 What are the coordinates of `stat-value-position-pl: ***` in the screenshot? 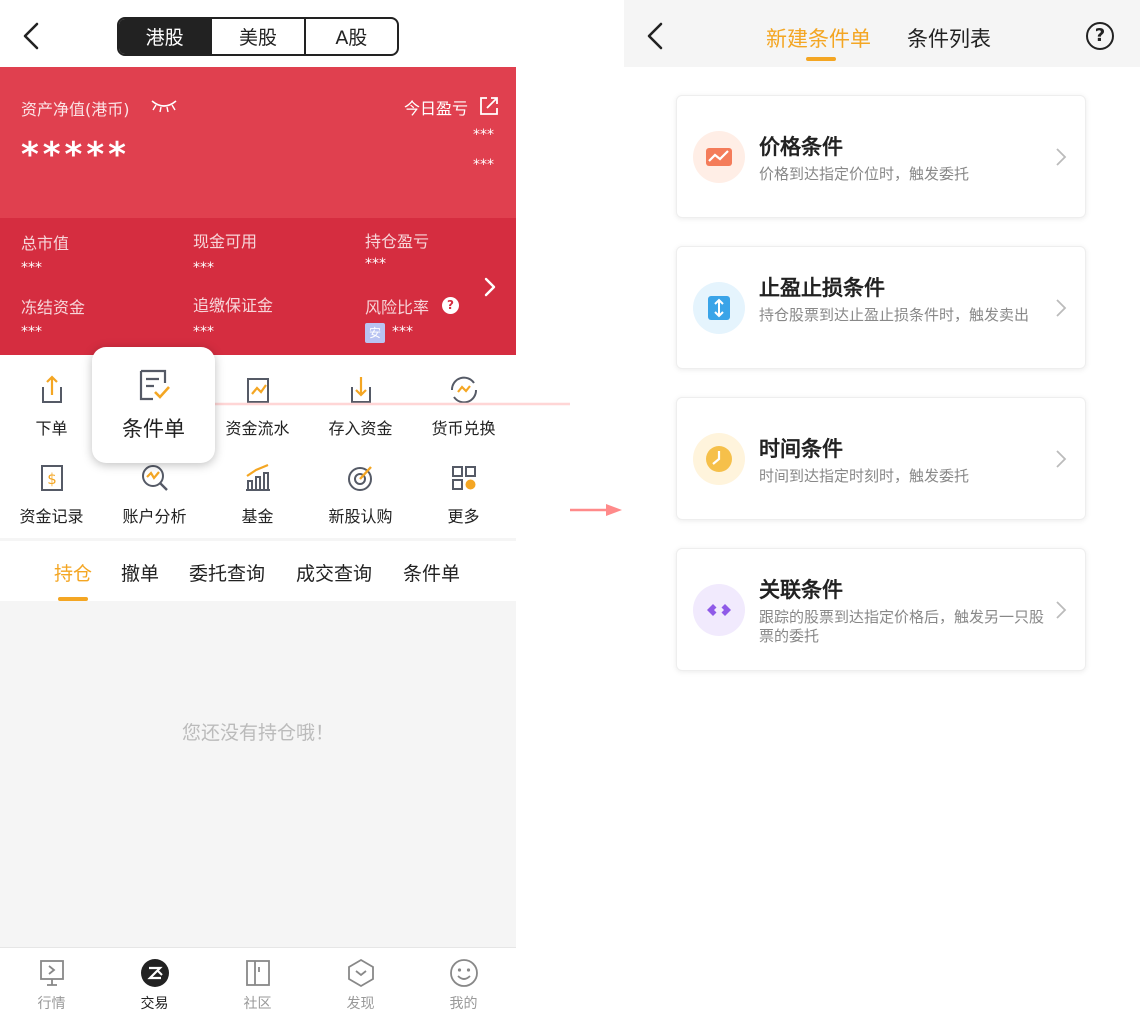 It's located at (375, 264).